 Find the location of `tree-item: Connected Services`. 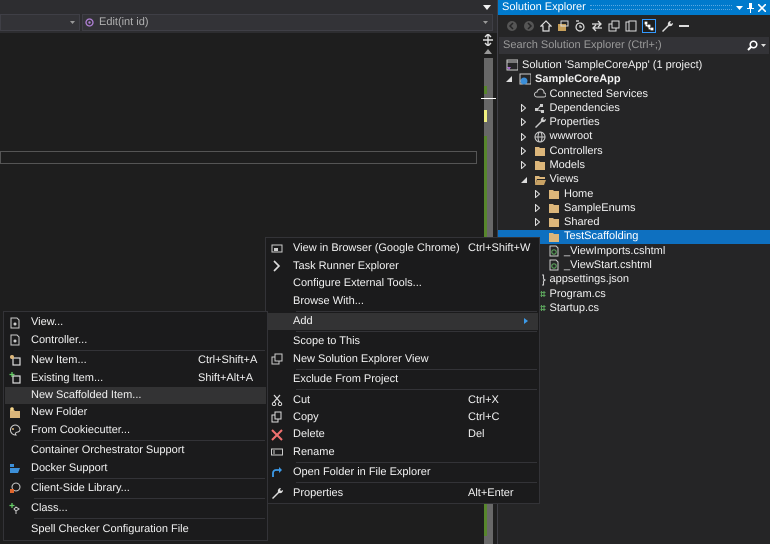

tree-item: Connected Services is located at coordinates (634, 93).